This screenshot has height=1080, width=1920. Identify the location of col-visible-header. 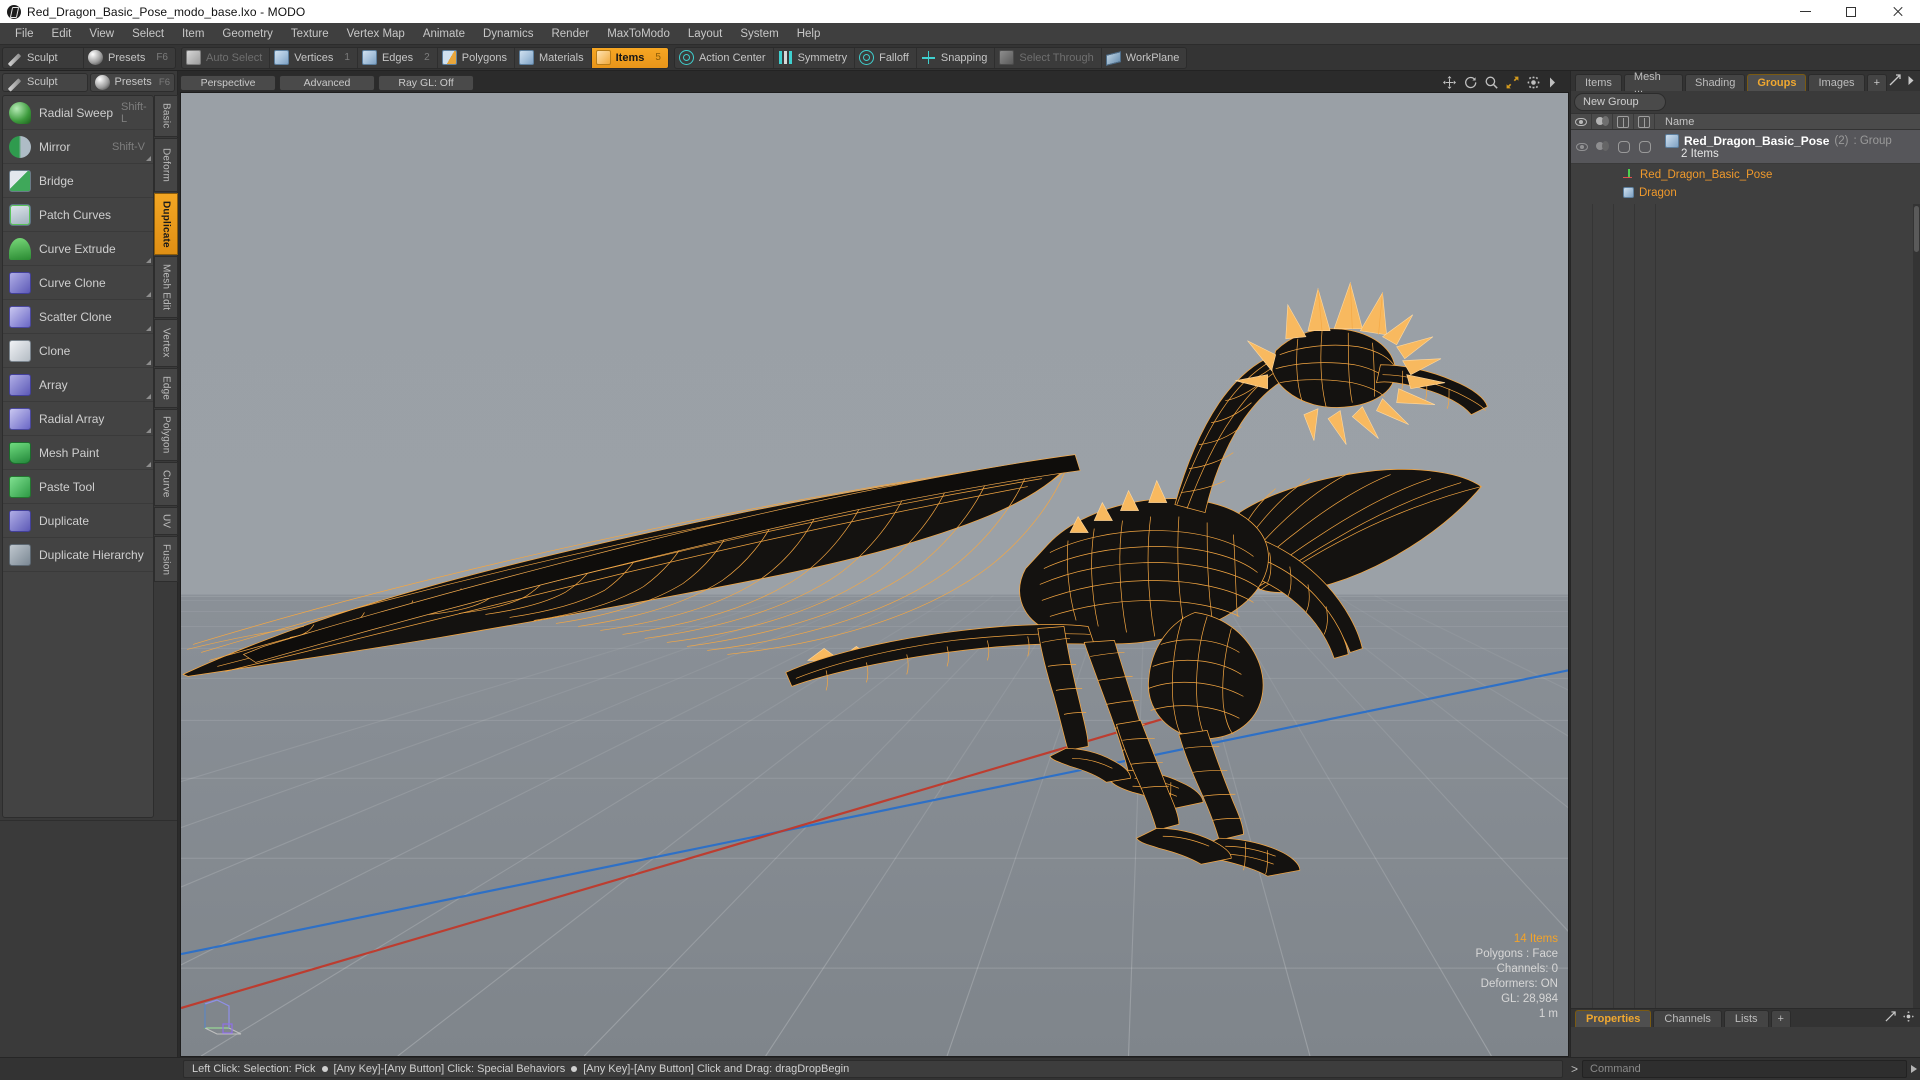
(1581, 121).